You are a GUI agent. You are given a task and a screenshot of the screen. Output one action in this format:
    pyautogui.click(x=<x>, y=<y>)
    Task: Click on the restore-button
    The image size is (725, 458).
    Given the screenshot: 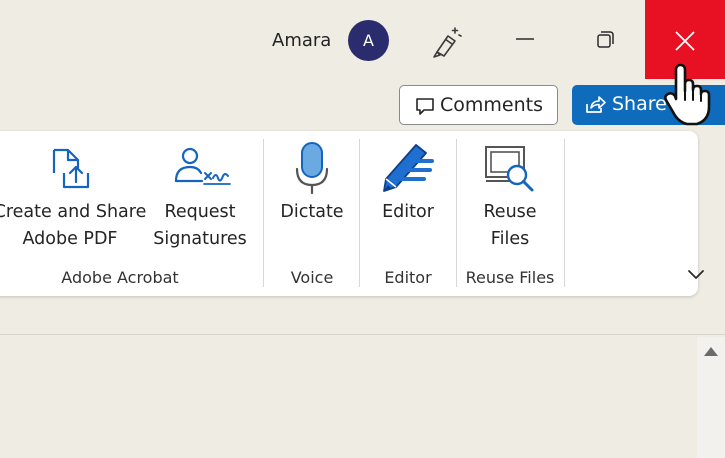 What is the action you would take?
    pyautogui.click(x=605, y=40)
    